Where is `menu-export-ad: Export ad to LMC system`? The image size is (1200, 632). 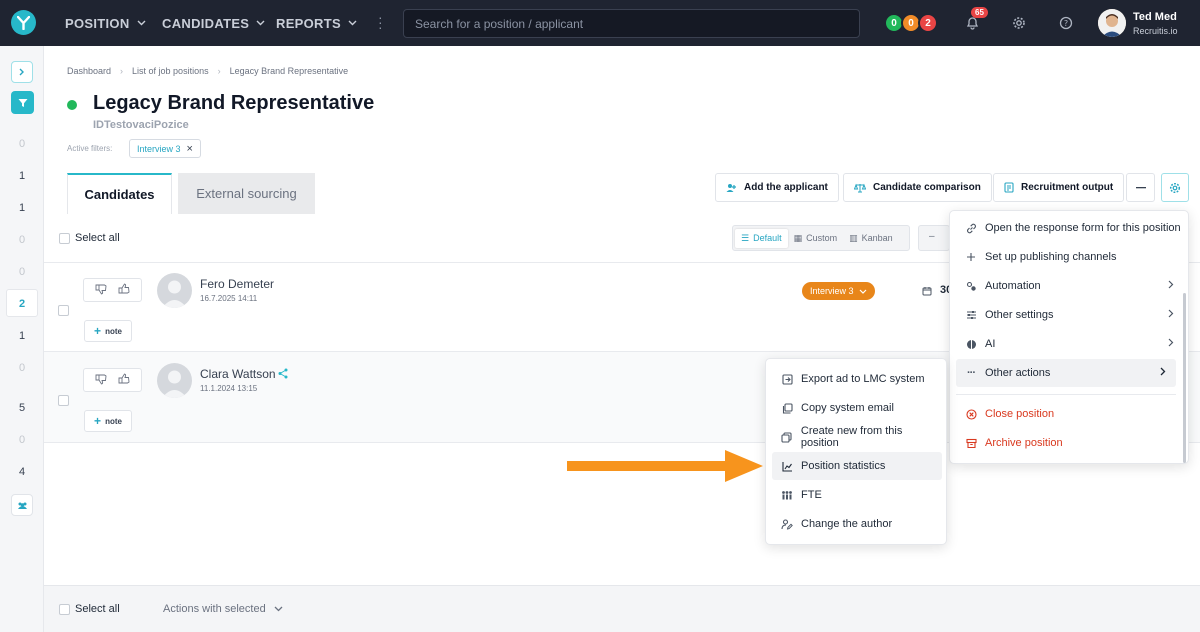
menu-export-ad: Export ad to LMC system is located at coordinates (857, 379).